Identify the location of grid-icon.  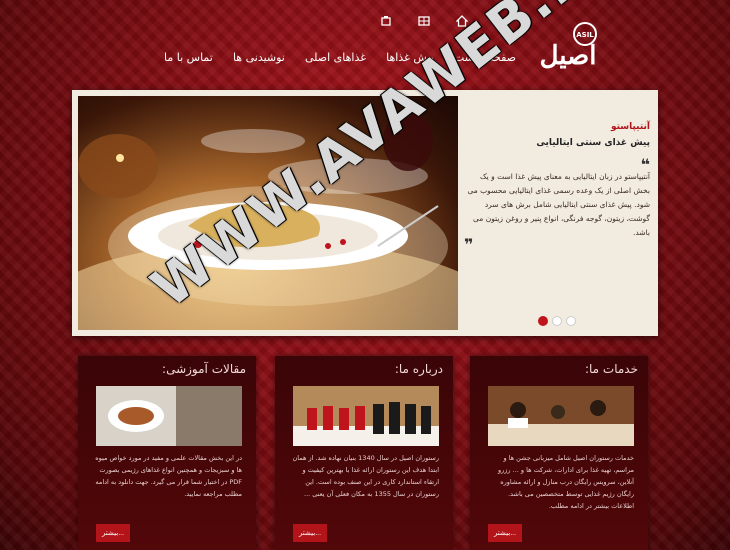
(424, 19).